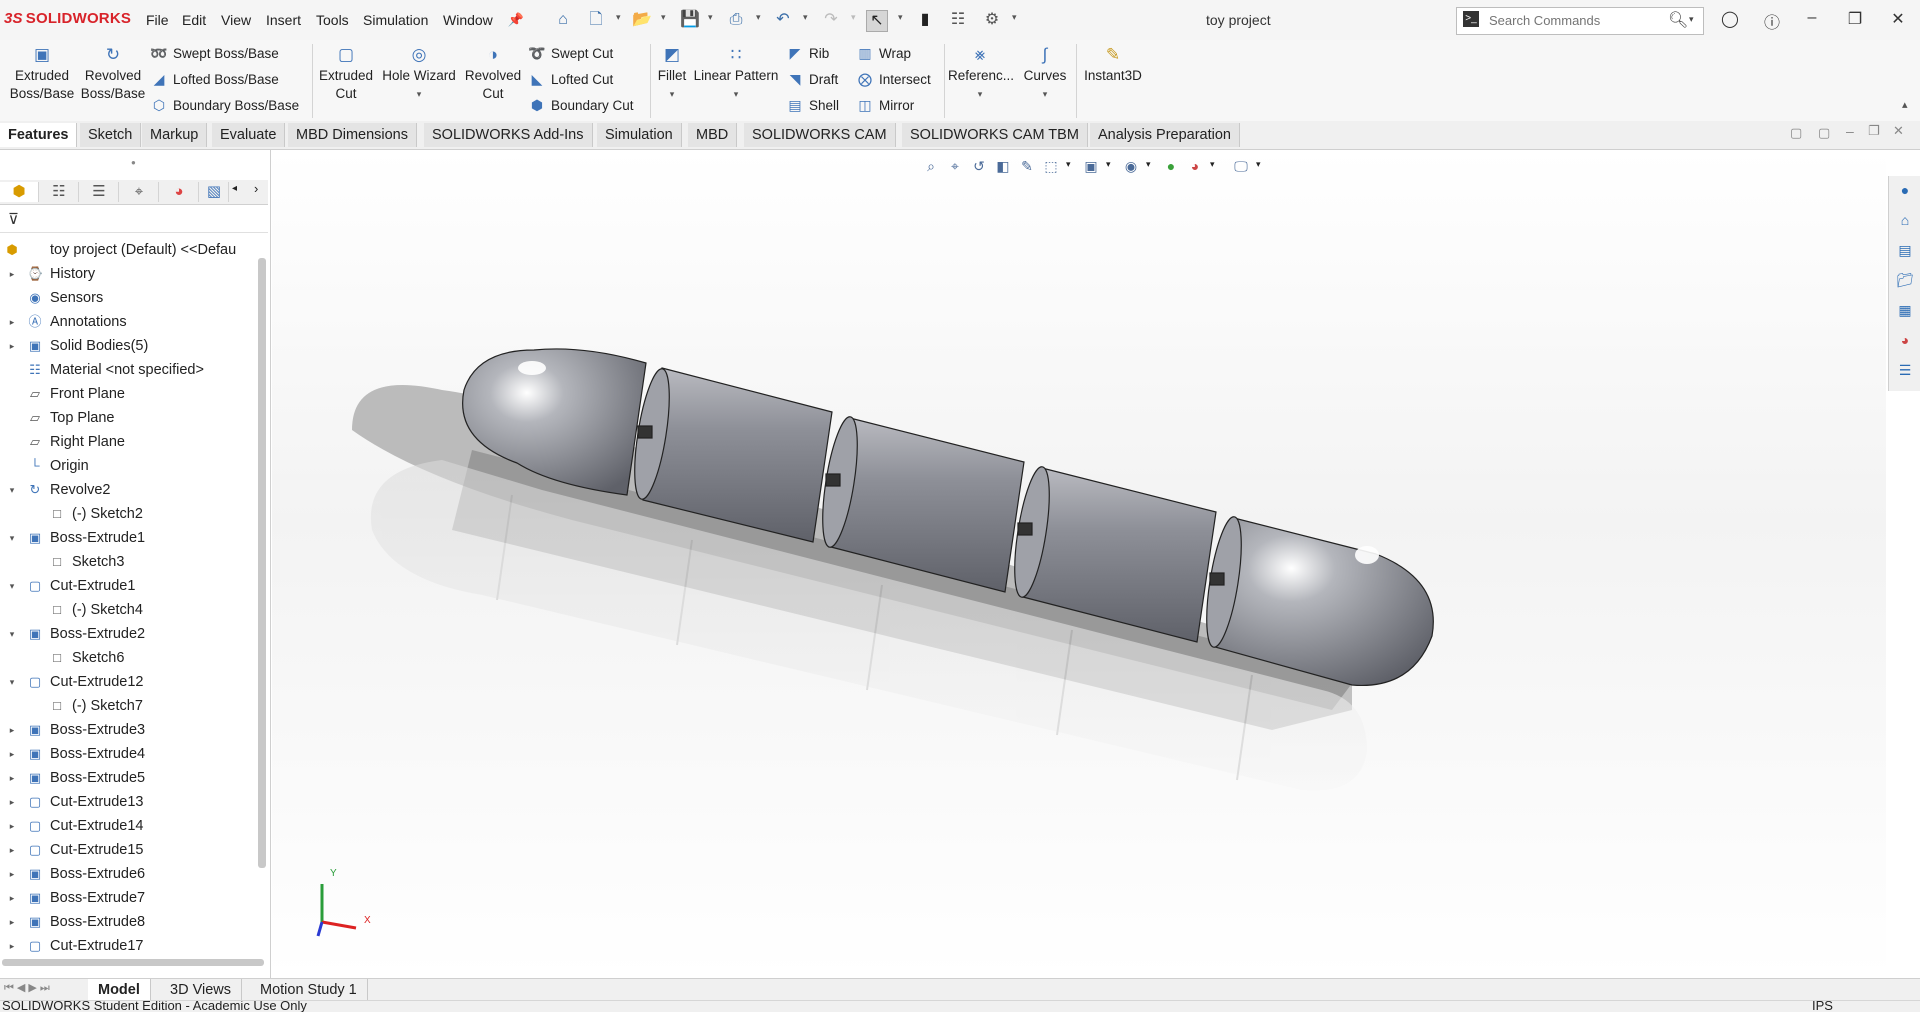  What do you see at coordinates (931, 166) in the screenshot?
I see `zoom-to-fit-icon: ⌕` at bounding box center [931, 166].